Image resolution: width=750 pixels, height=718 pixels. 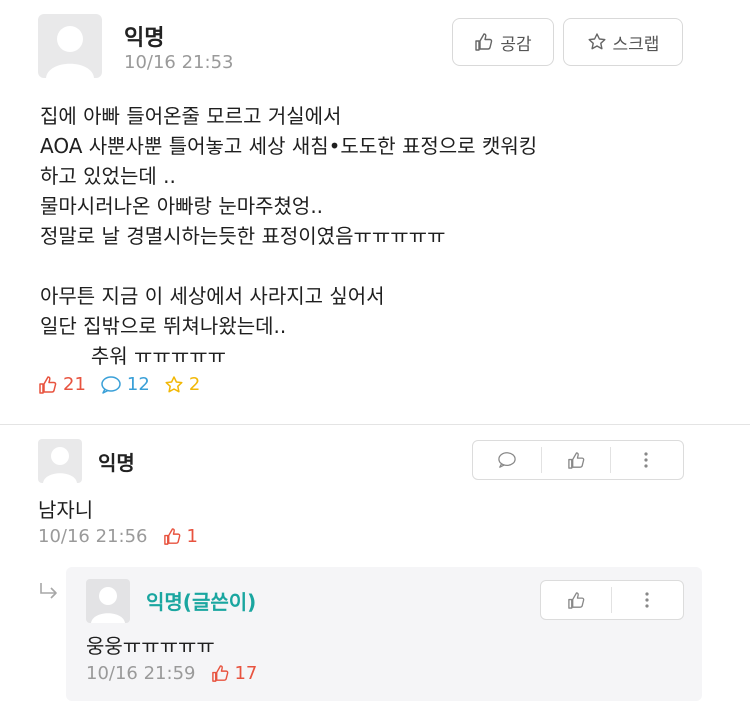 I want to click on comment-reply-button, so click(x=507, y=460).